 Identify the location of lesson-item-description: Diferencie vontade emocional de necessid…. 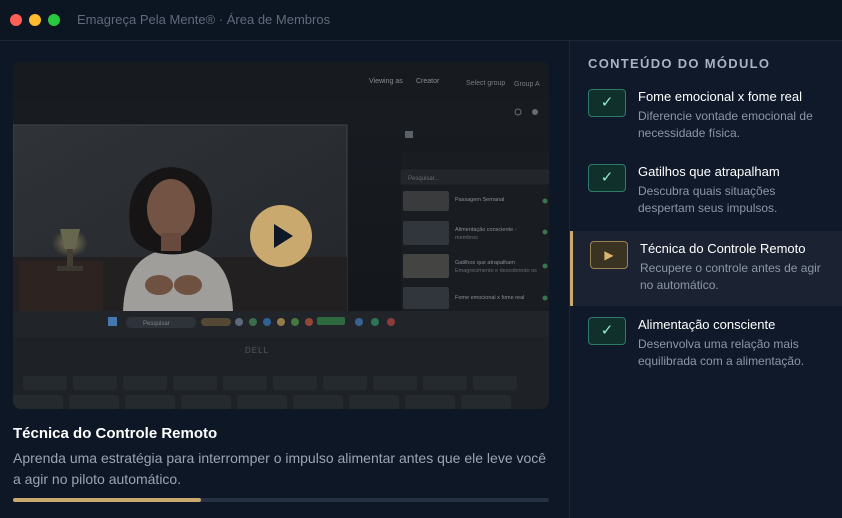
(725, 124).